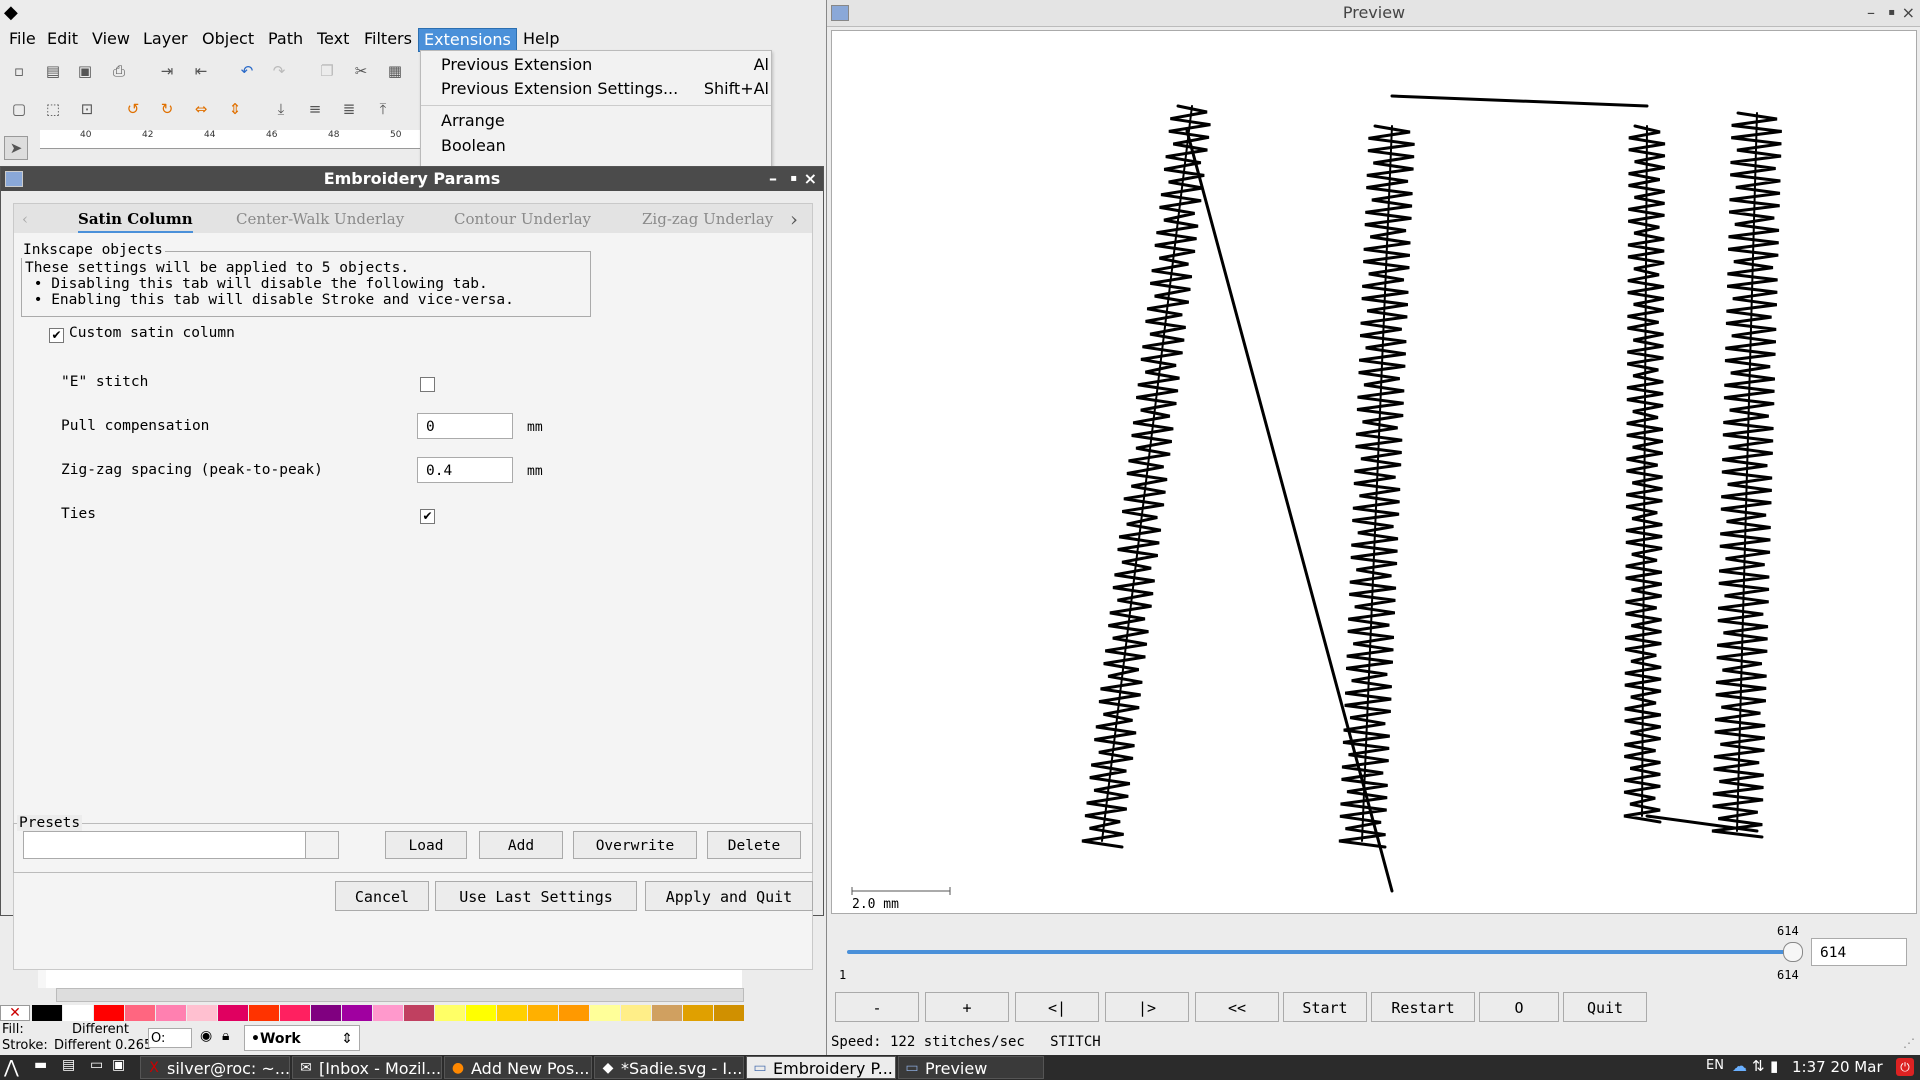  I want to click on paste-icon: ▦, so click(395, 71).